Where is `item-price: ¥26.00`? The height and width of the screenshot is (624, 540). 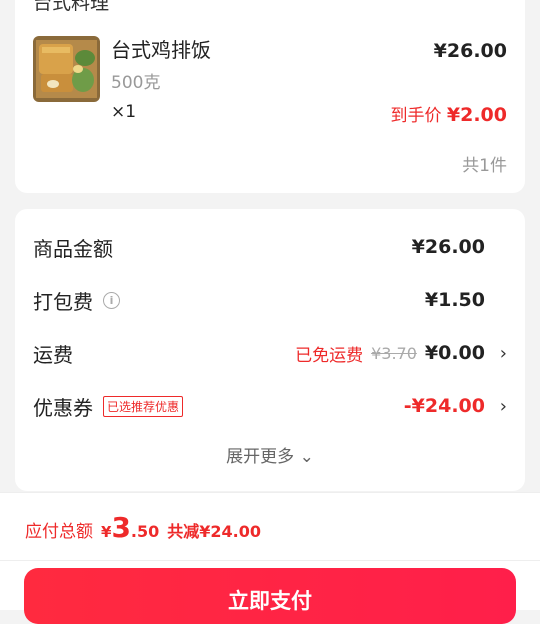
item-price: ¥26.00 is located at coordinates (470, 51).